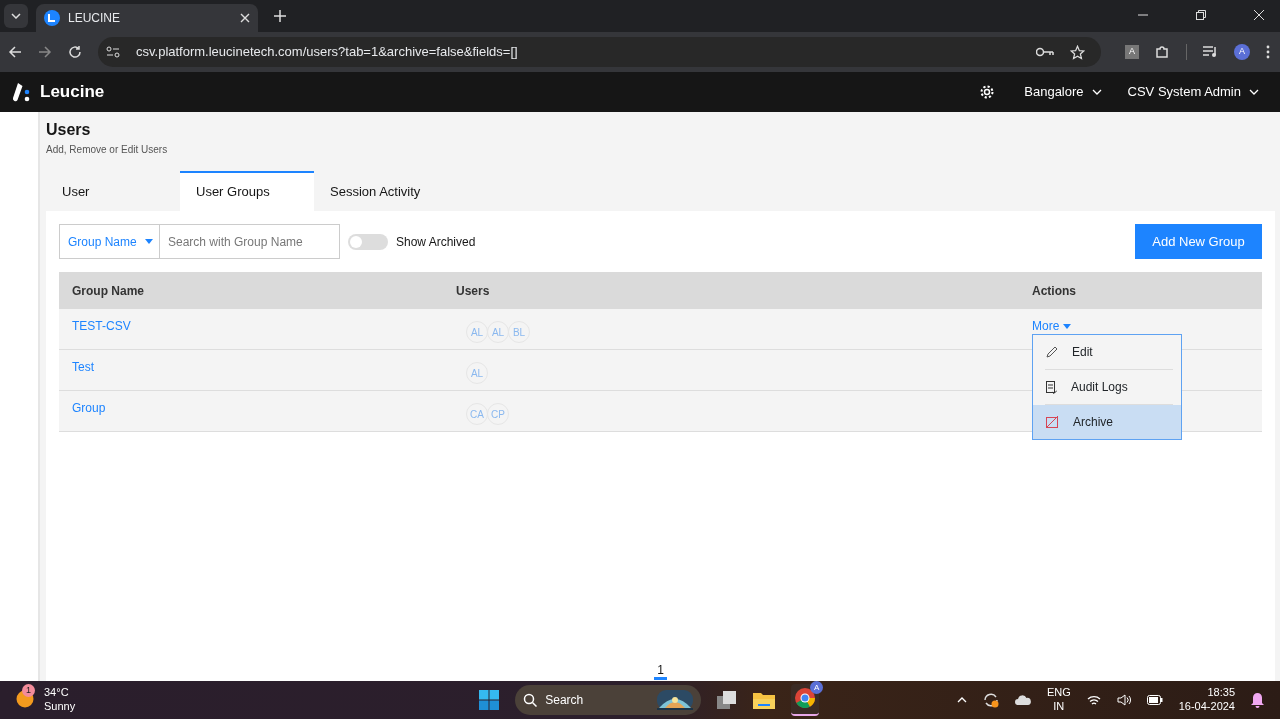 The width and height of the screenshot is (1280, 719). Describe the element at coordinates (250, 241) in the screenshot. I see `search-field: Search with Group Name` at that location.